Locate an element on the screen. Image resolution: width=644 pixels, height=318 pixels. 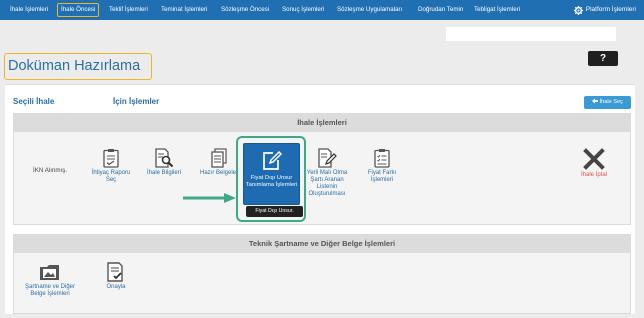
tile-label: Fiyat Farkı İşlemleri is located at coordinates (382, 176).